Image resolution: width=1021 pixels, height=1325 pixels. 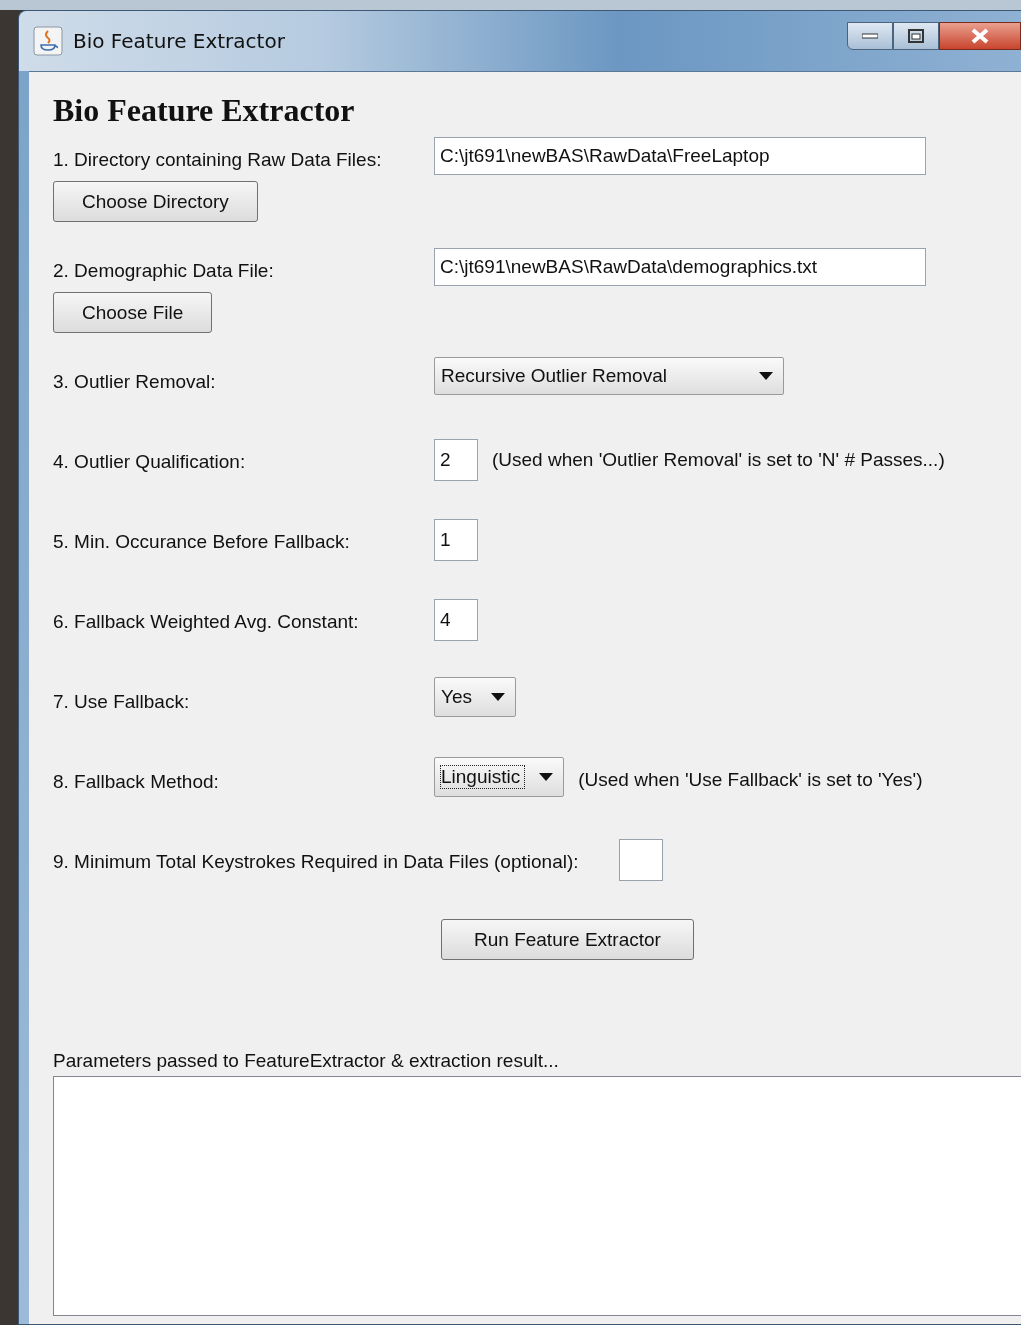 I want to click on field-label: 5. Min. Occurance Before Fallback:, so click(x=202, y=541).